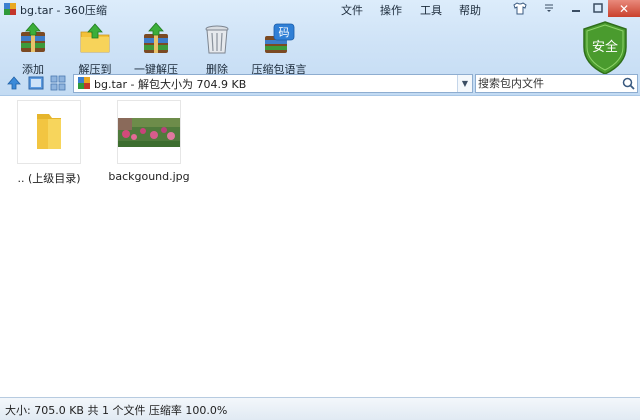 The image size is (640, 420). I want to click on search-icon, so click(628, 83).